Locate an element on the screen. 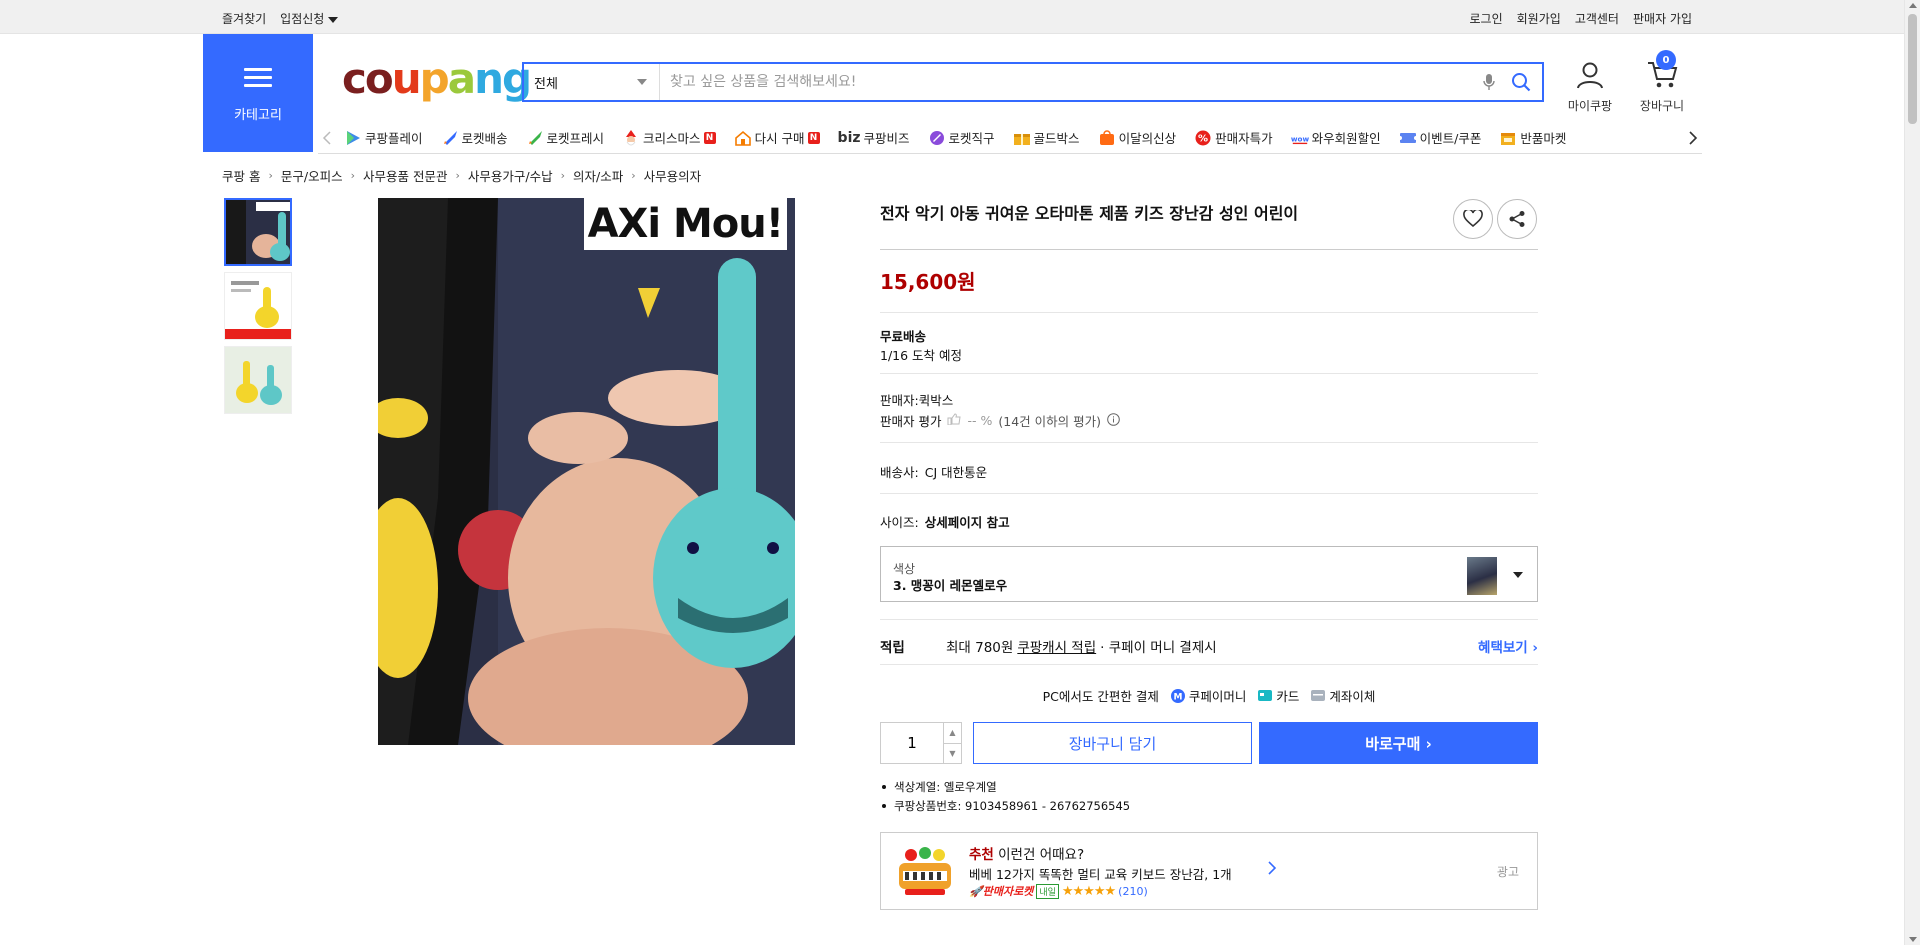 The image size is (1920, 945). carrier-info: 배송사: CJ 대한통운 is located at coordinates (1209, 471).